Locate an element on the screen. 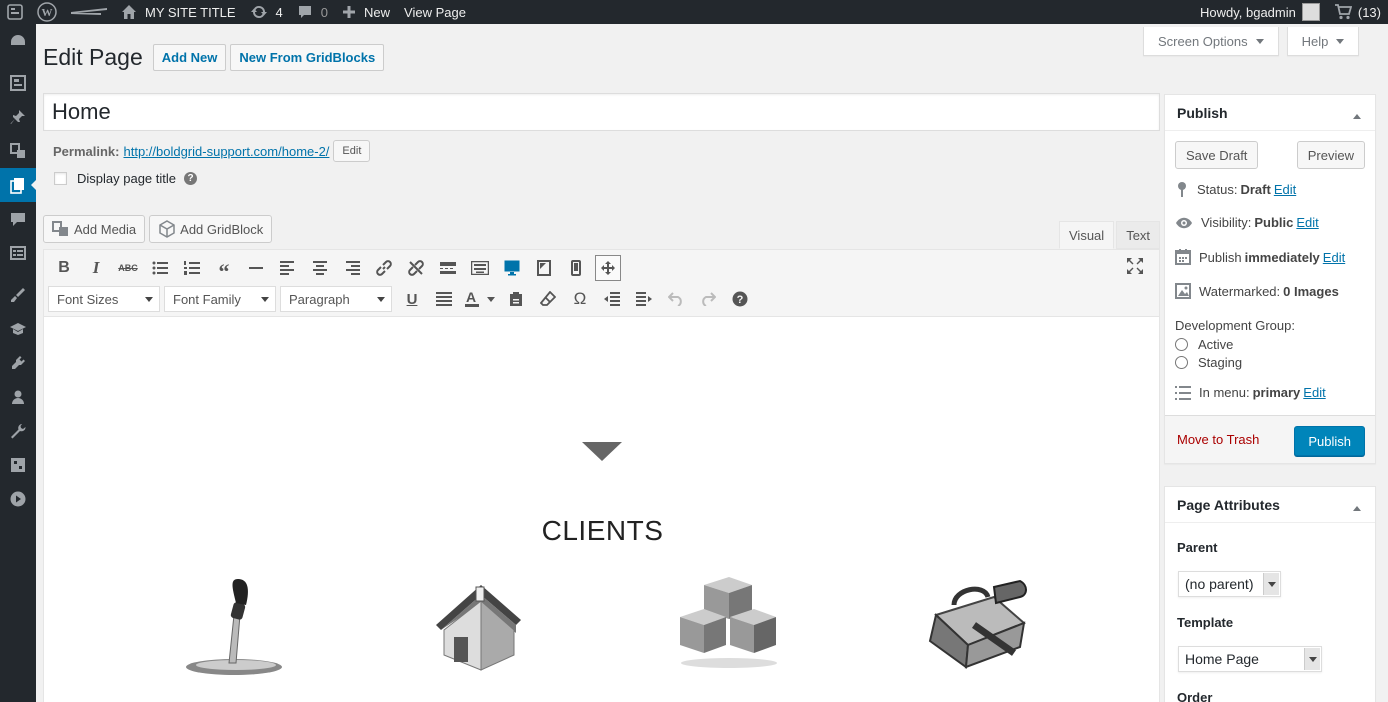 The width and height of the screenshot is (1388, 702). save-draft-button: Save Draft is located at coordinates (1217, 155).